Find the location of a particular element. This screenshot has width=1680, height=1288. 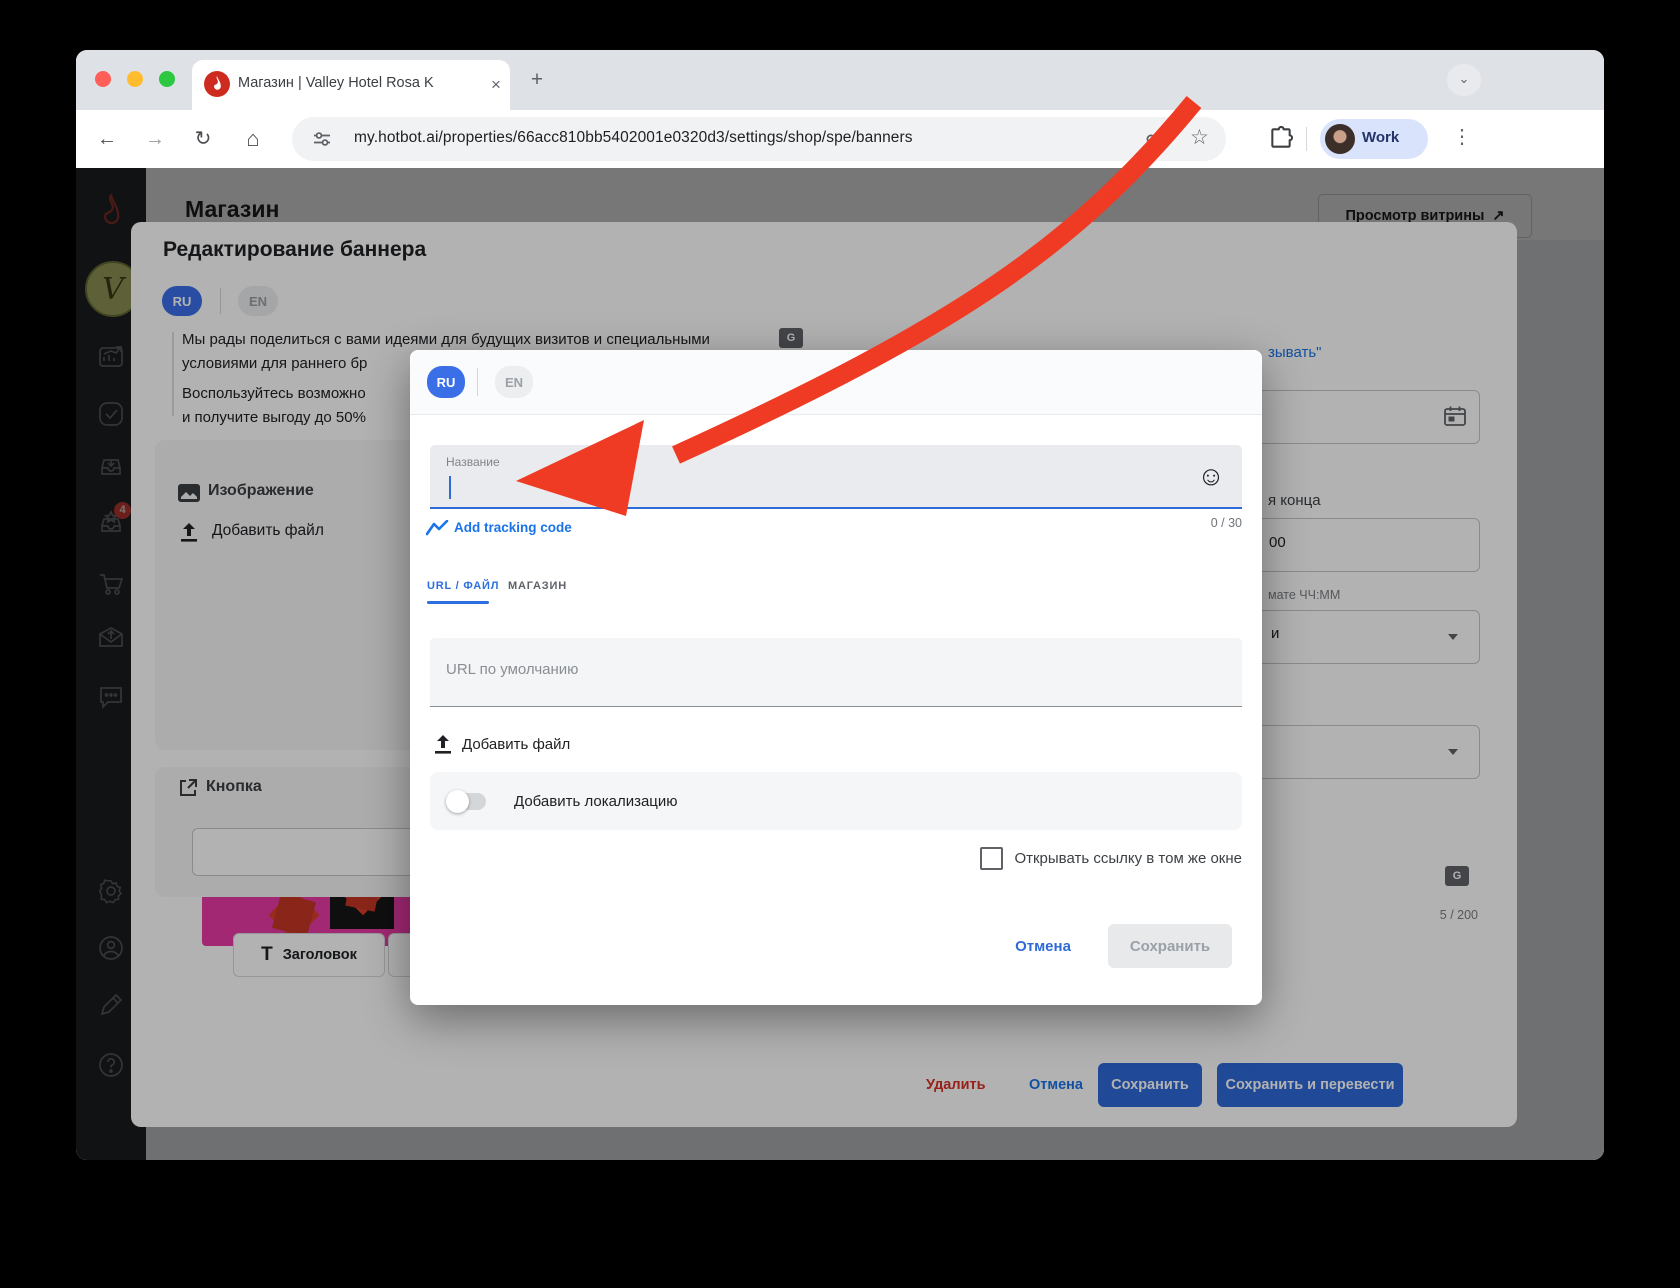

browser-tab: Магазин | Valley Hotel Rosa K × is located at coordinates (351, 85).